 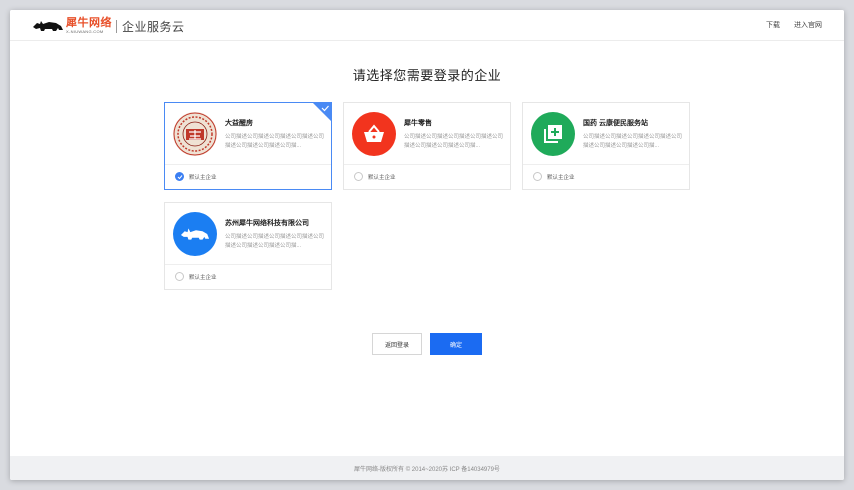 What do you see at coordinates (427, 25) in the screenshot?
I see `top-header: 犀牛网络 X-NIUWANG.COM 企业服务云 下载 进入官网` at bounding box center [427, 25].